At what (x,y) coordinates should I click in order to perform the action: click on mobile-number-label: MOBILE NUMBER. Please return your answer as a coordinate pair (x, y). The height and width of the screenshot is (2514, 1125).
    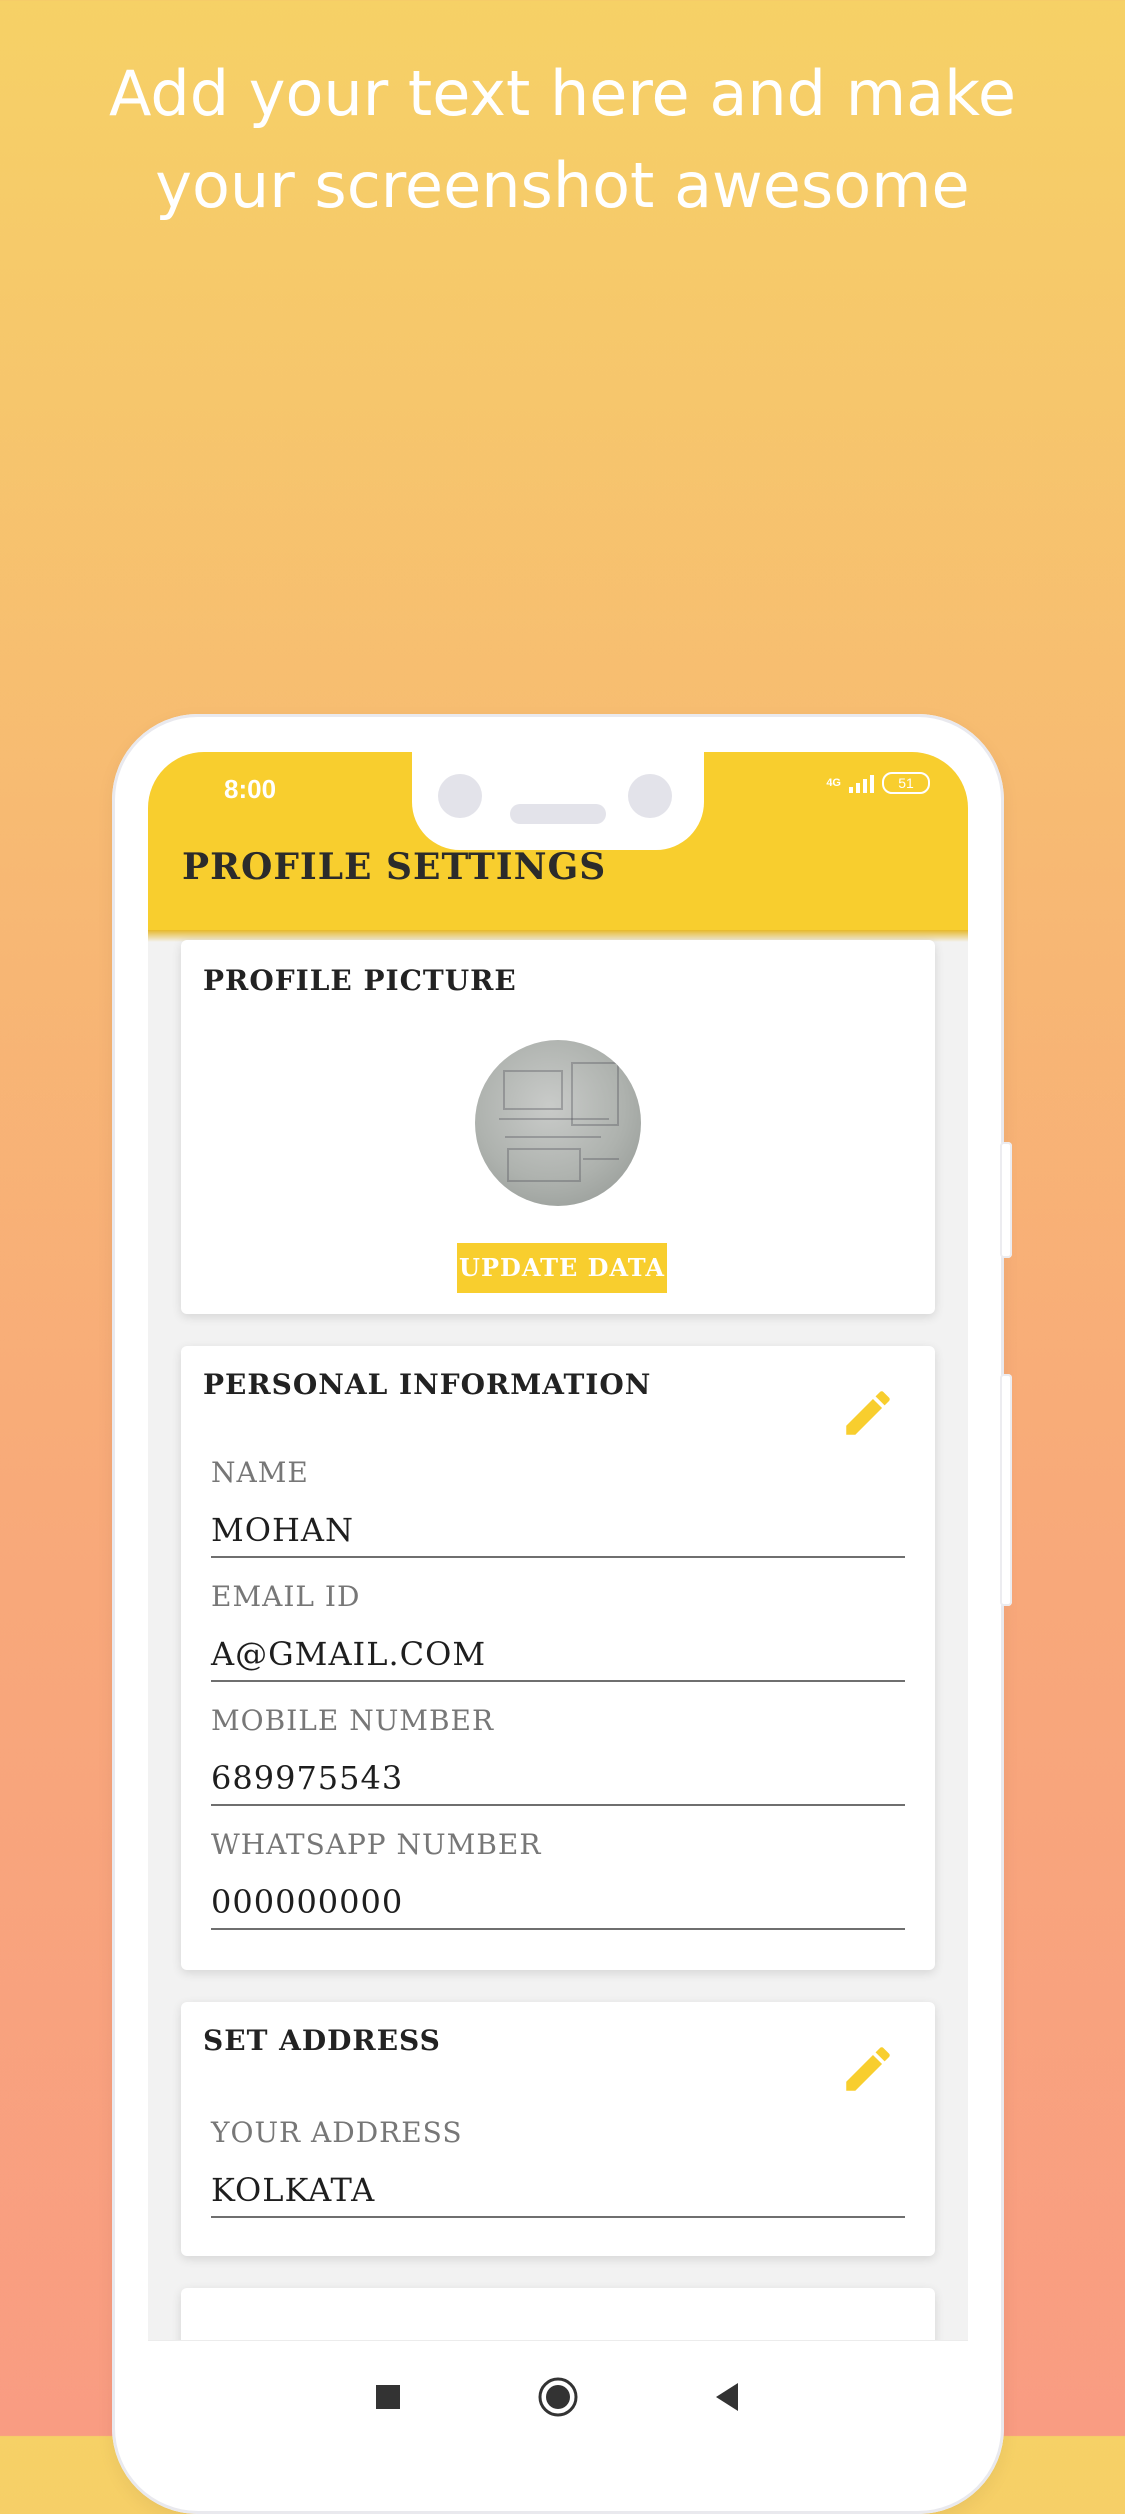
    Looking at the image, I should click on (353, 1720).